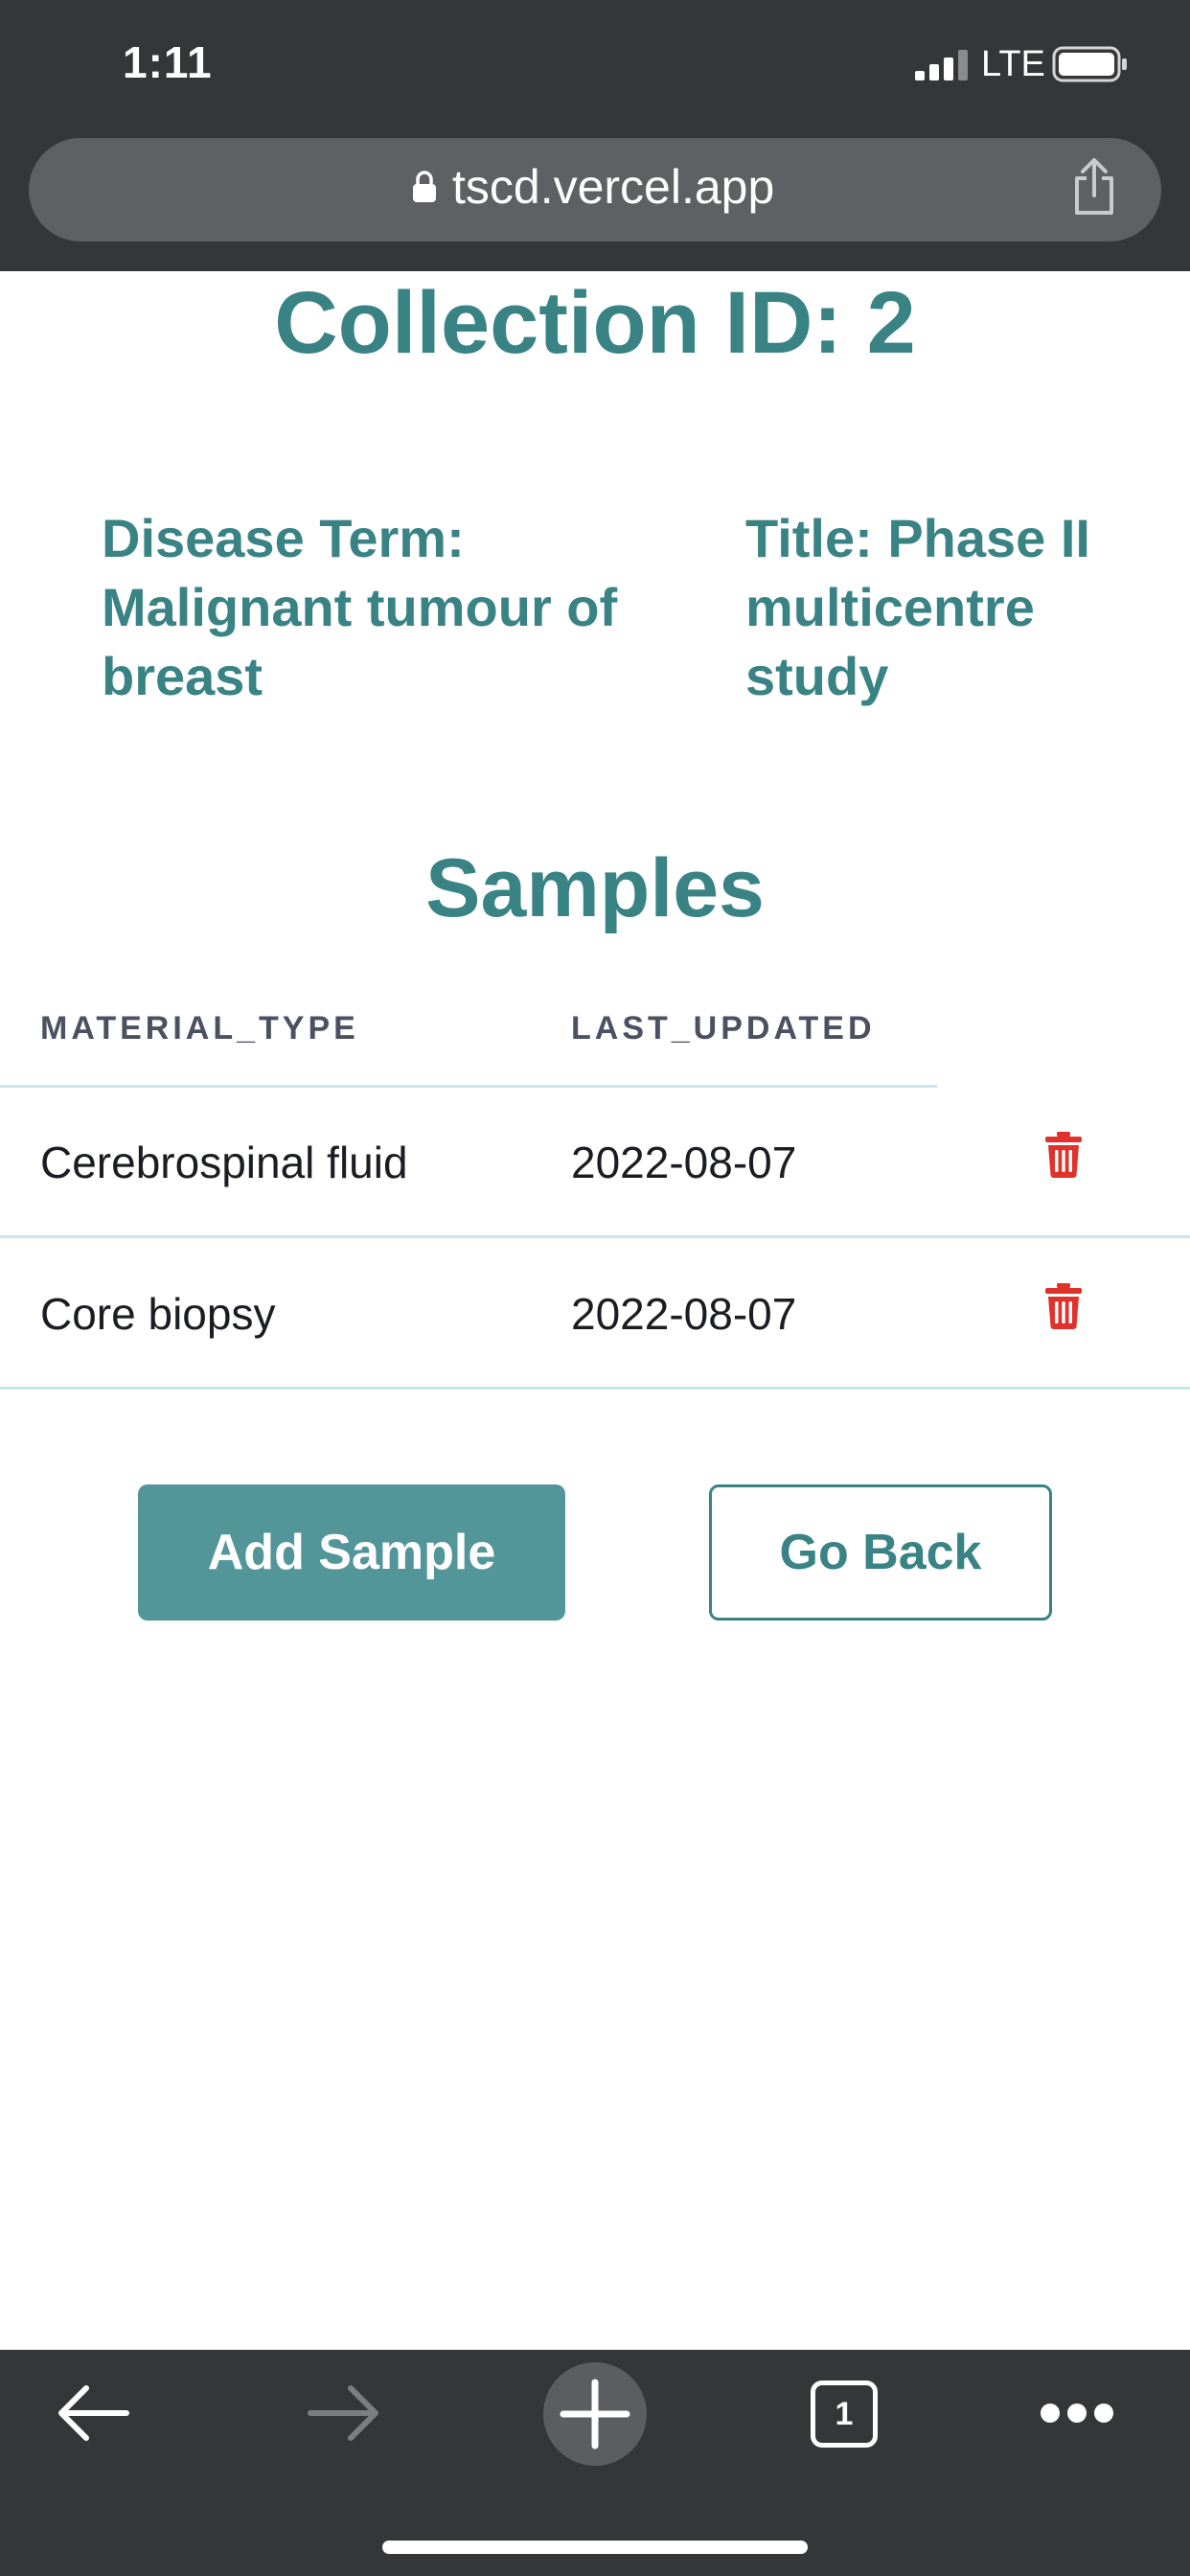 The image size is (1190, 2576). What do you see at coordinates (168, 62) in the screenshot?
I see `status-time: 1:11` at bounding box center [168, 62].